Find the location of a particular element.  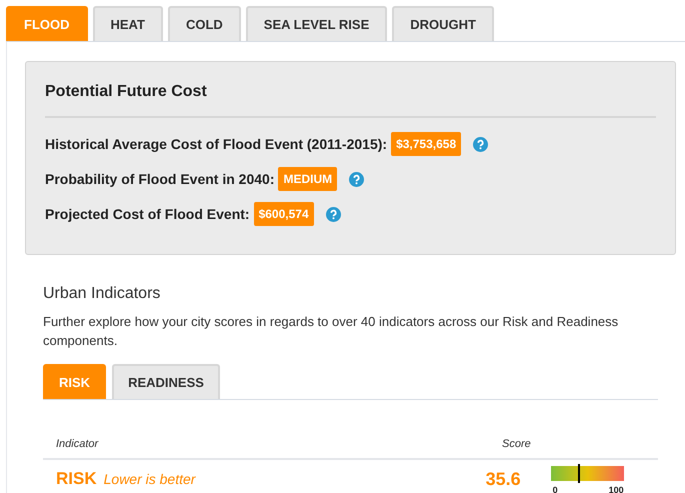

indicator-name: RISK is located at coordinates (76, 479).